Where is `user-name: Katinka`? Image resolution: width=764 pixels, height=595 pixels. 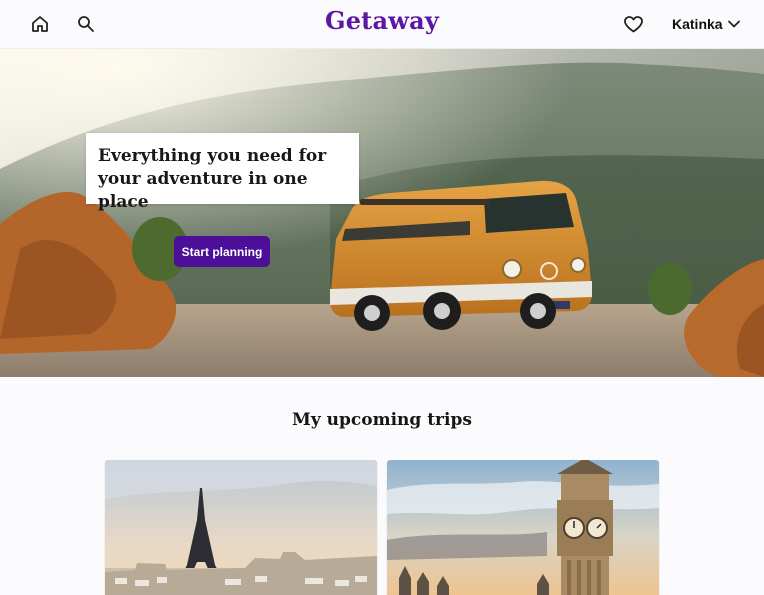 user-name: Katinka is located at coordinates (697, 24).